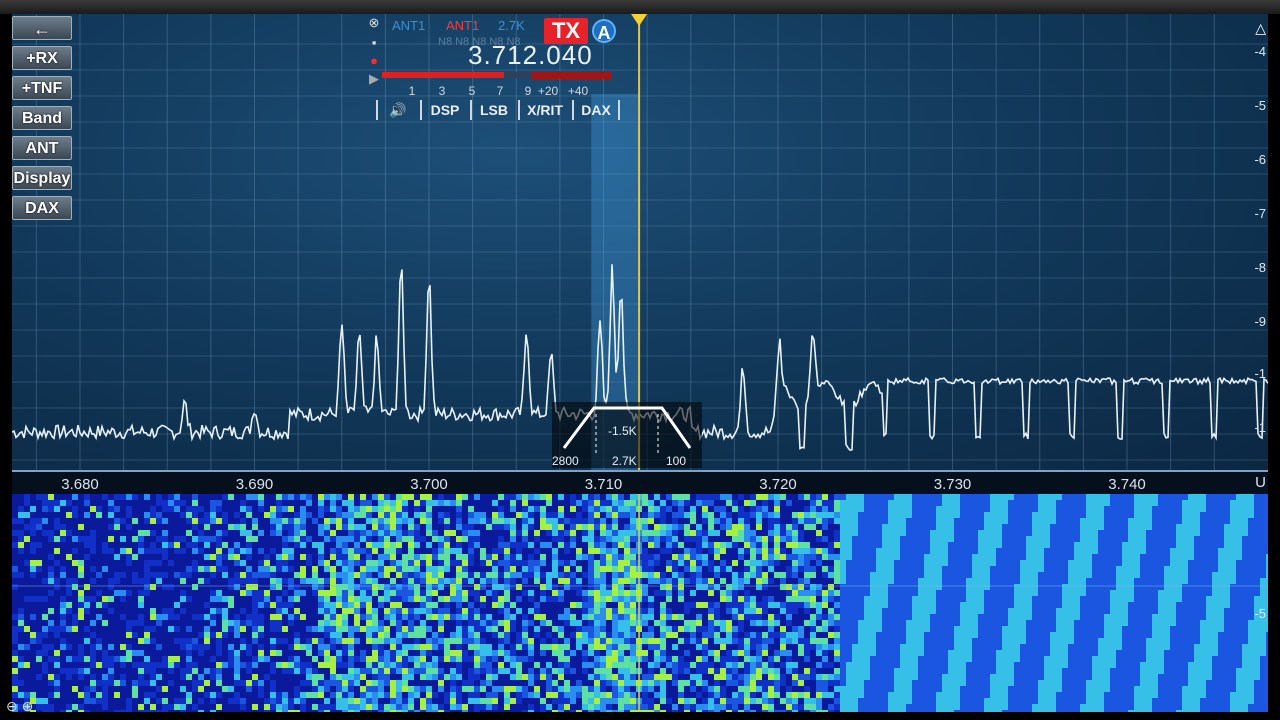 The height and width of the screenshot is (720, 1280). I want to click on lock-icon: ▪, so click(374, 43).